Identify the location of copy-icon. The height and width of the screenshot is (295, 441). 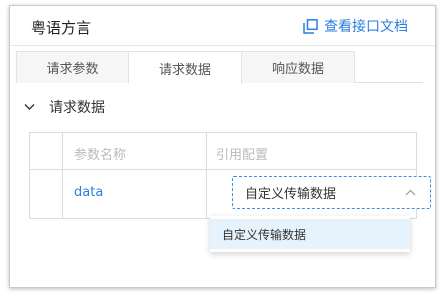
(310, 26).